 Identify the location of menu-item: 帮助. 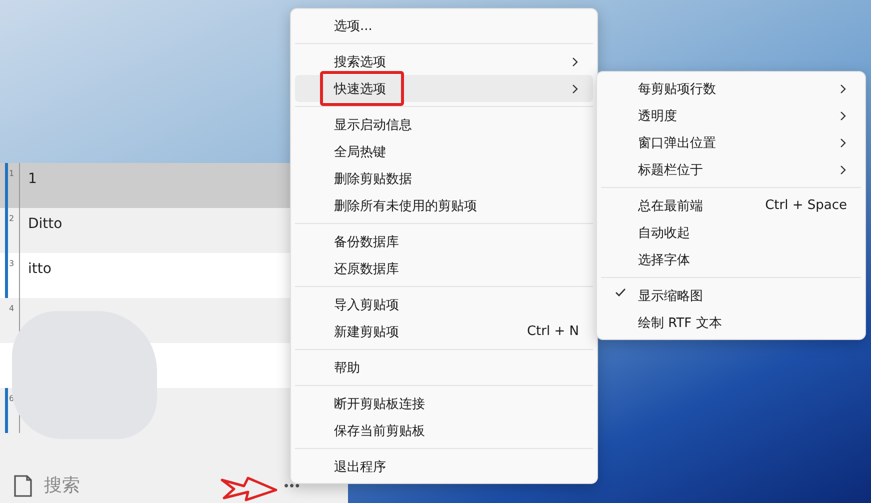
(444, 367).